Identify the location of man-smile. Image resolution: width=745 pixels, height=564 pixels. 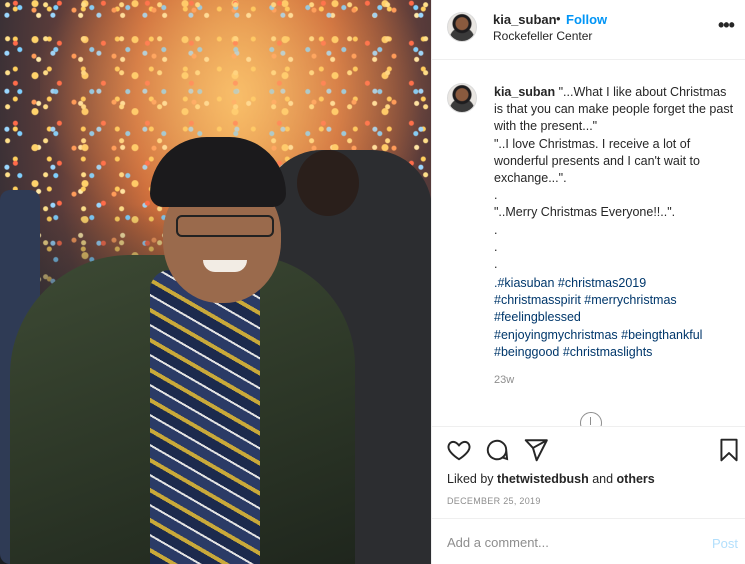
(225, 266).